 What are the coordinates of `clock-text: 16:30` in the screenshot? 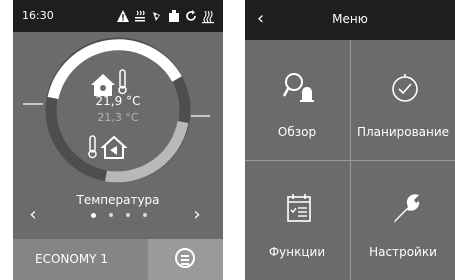 It's located at (38, 15).